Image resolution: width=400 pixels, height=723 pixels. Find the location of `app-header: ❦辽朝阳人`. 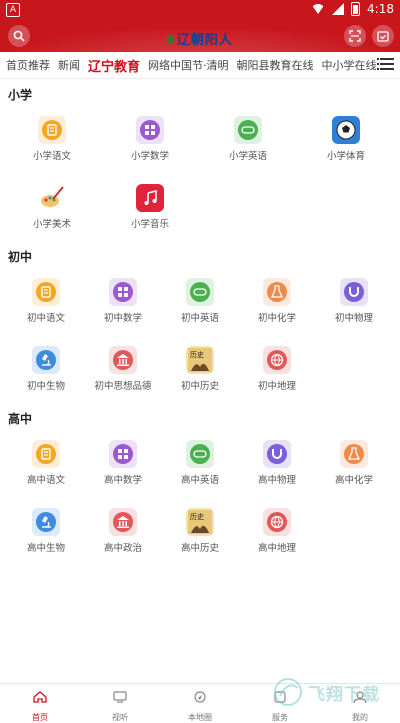

app-header: ❦辽朝阳人 is located at coordinates (200, 36).